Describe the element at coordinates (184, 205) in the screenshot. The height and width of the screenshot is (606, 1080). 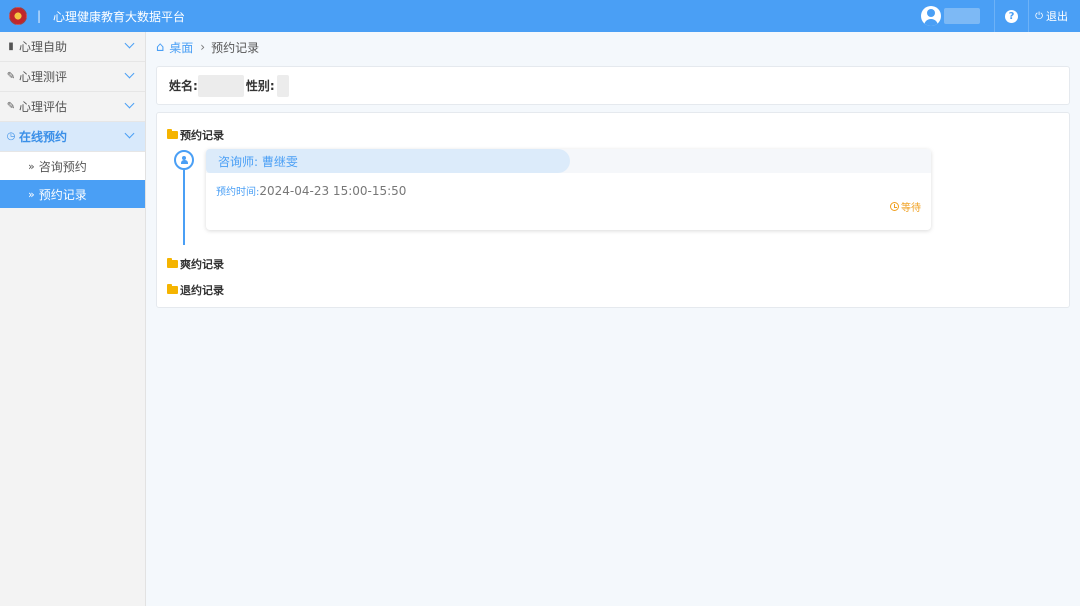
I see `timeline-line` at that location.